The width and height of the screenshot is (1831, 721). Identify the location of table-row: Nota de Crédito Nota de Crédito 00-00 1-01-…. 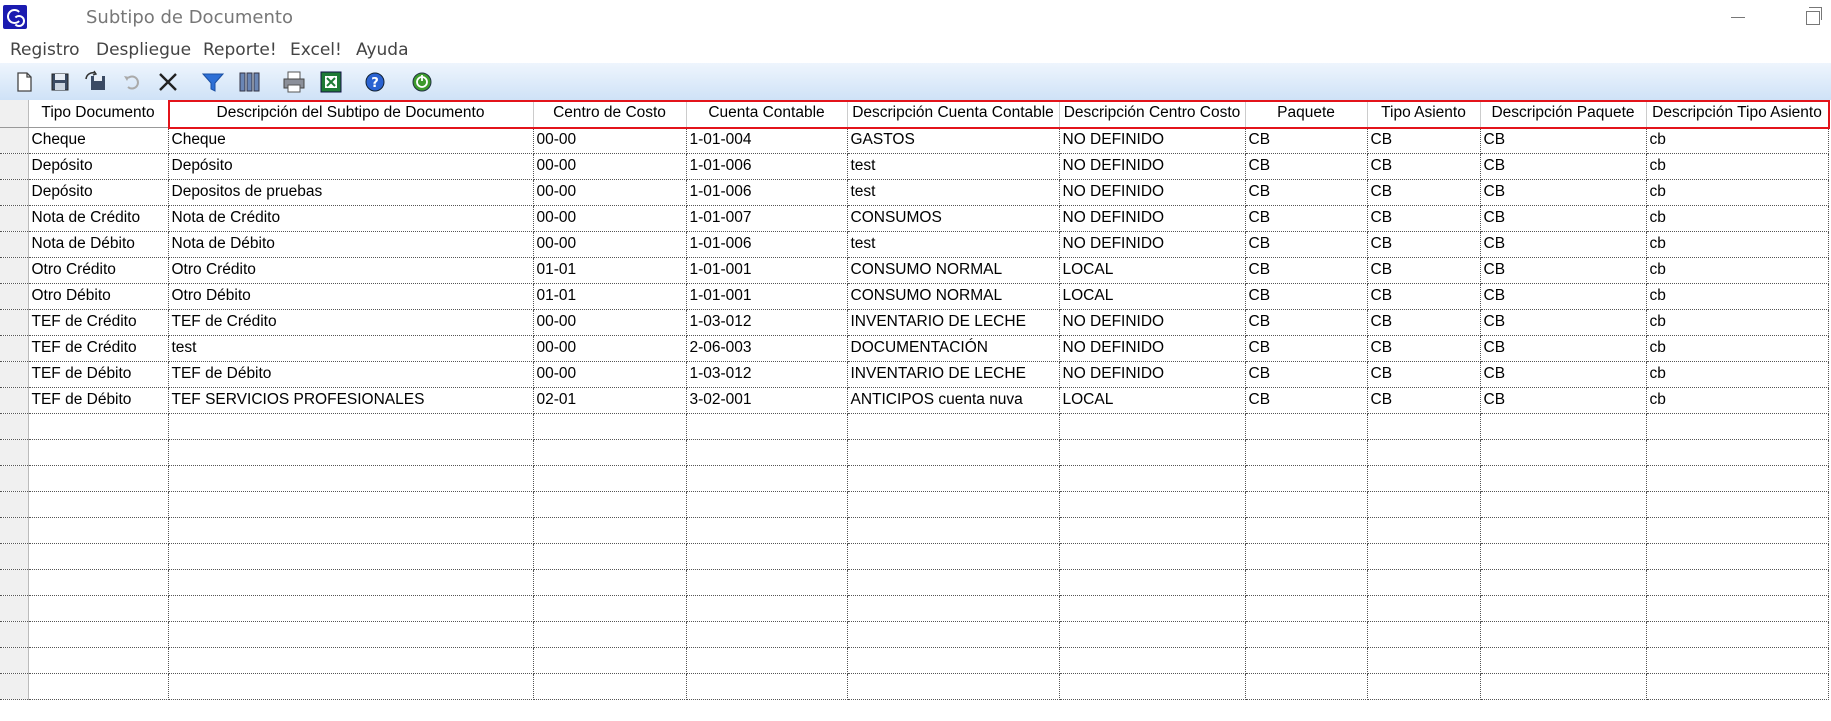
(914, 218).